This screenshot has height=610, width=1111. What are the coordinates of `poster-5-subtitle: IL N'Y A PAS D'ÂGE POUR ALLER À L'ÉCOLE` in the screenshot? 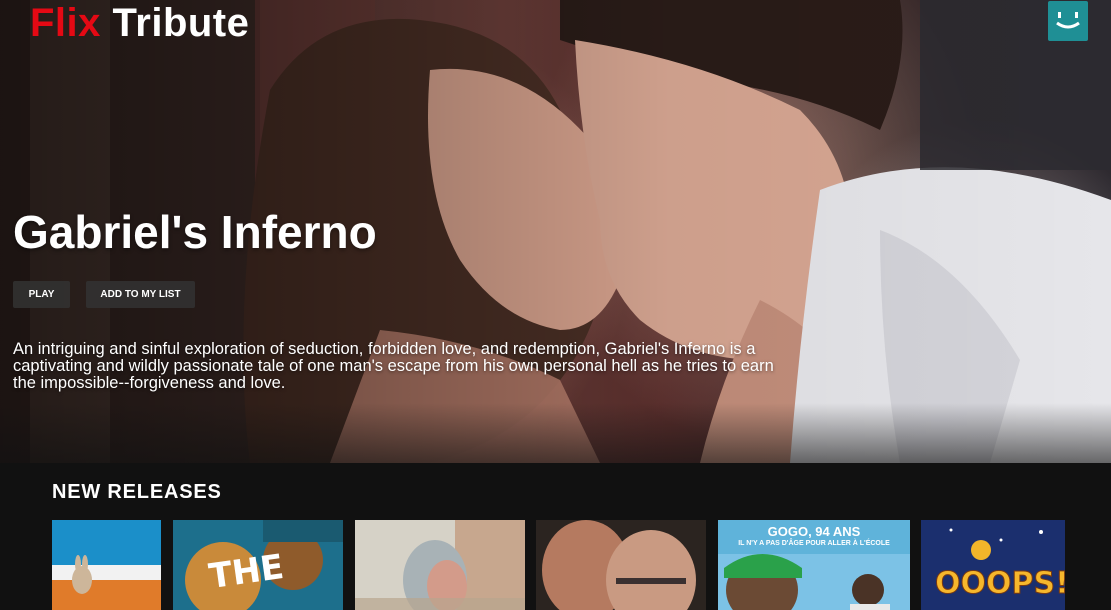 It's located at (814, 543).